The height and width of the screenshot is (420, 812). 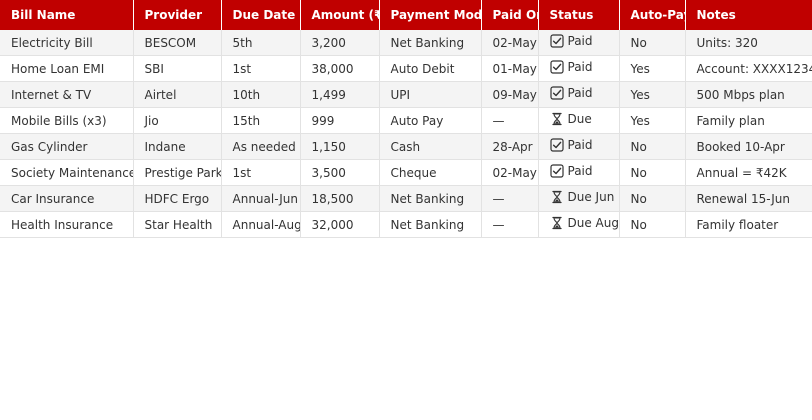 I want to click on cell-bill-name: Home Loan EMI, so click(x=67, y=68).